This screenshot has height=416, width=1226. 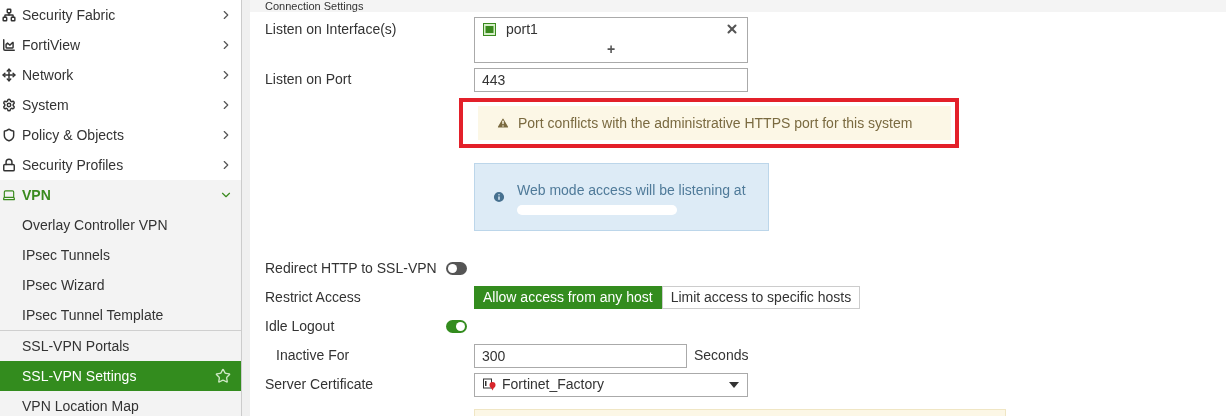 I want to click on certificate-dropdown: Fortinet_Factory, so click(x=611, y=384).